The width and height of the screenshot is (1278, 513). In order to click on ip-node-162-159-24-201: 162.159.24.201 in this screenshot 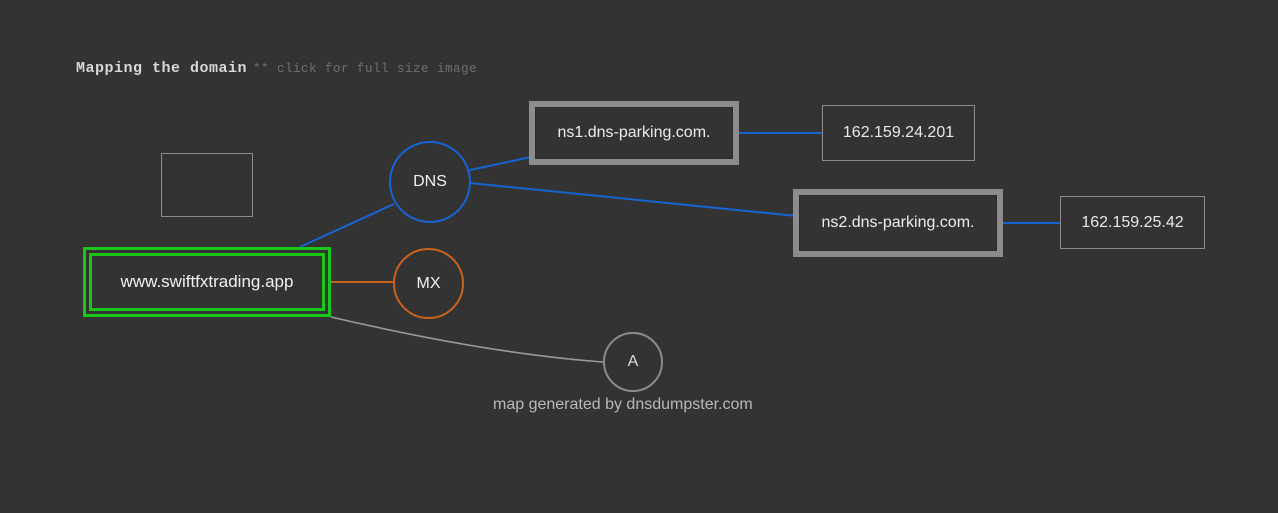, I will do `click(898, 133)`.